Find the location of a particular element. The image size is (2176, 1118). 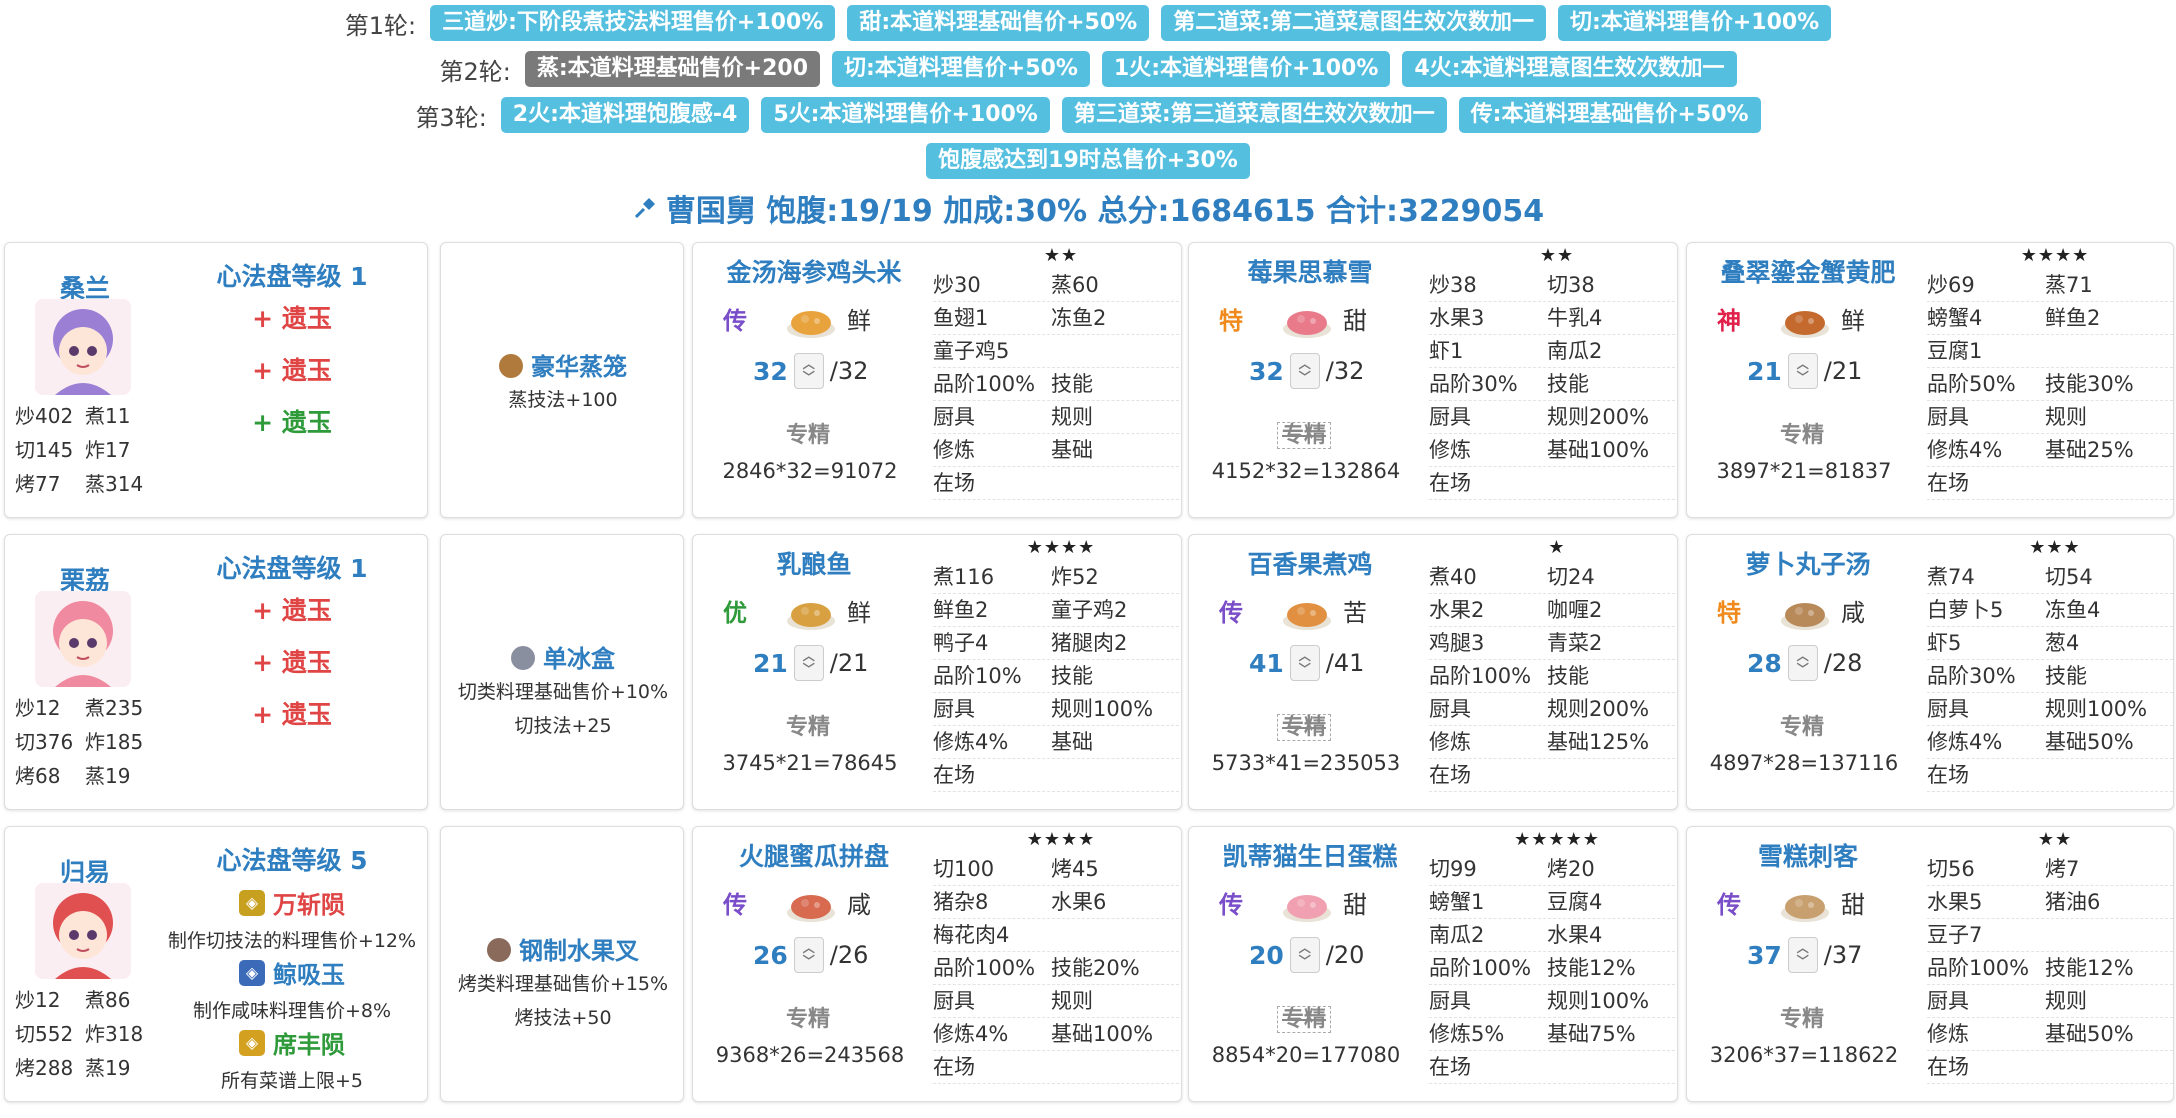

quantity-value: 37 is located at coordinates (1764, 955).